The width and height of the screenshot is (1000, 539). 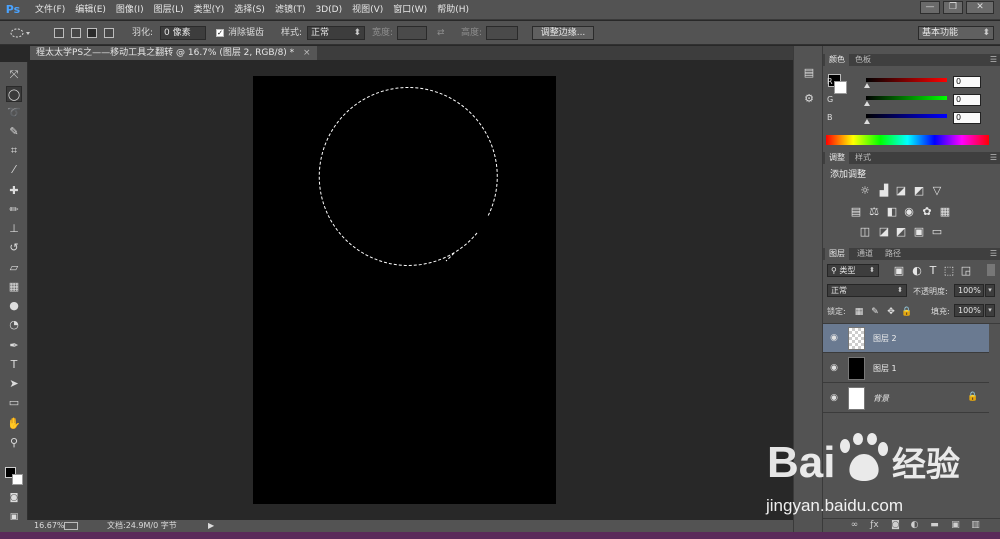 What do you see at coordinates (893, 254) in the screenshot?
I see `tab-paths: 路径` at bounding box center [893, 254].